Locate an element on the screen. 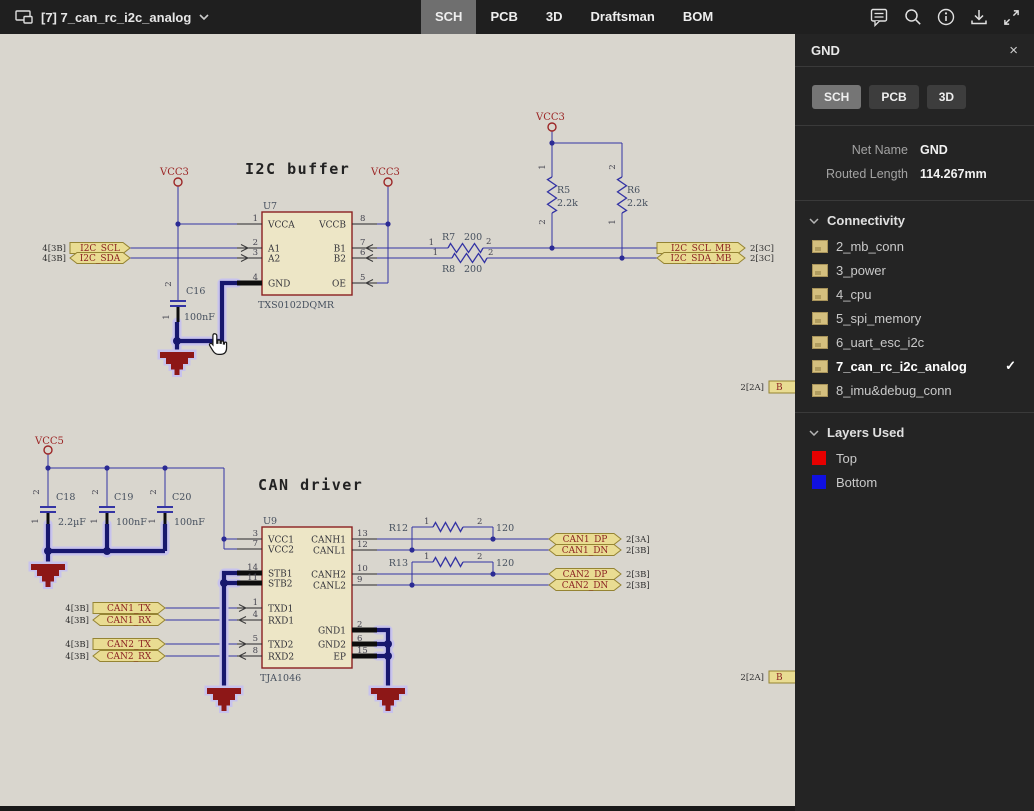 The image size is (1034, 811). resistor-symbols is located at coordinates (530, 372).